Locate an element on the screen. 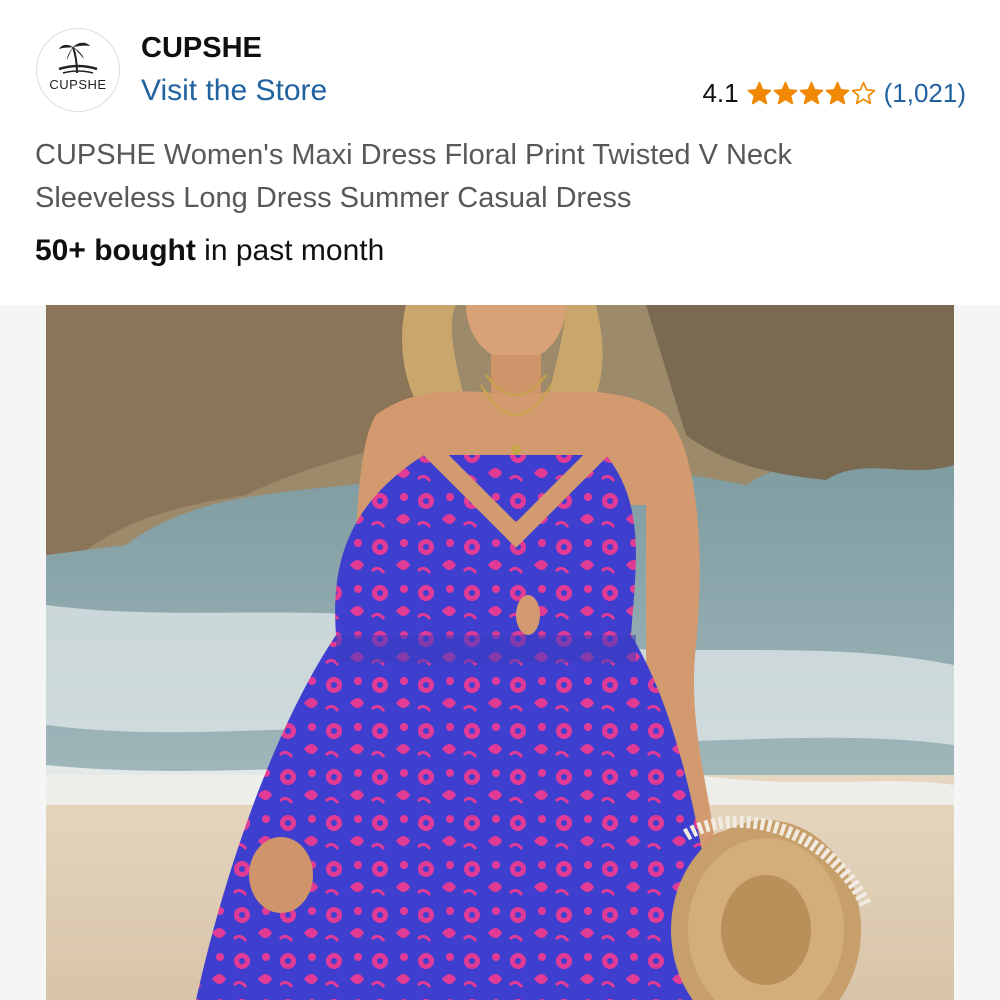 The height and width of the screenshot is (1000, 1000). rating-summary: 4.1 (1,021) is located at coordinates (834, 93).